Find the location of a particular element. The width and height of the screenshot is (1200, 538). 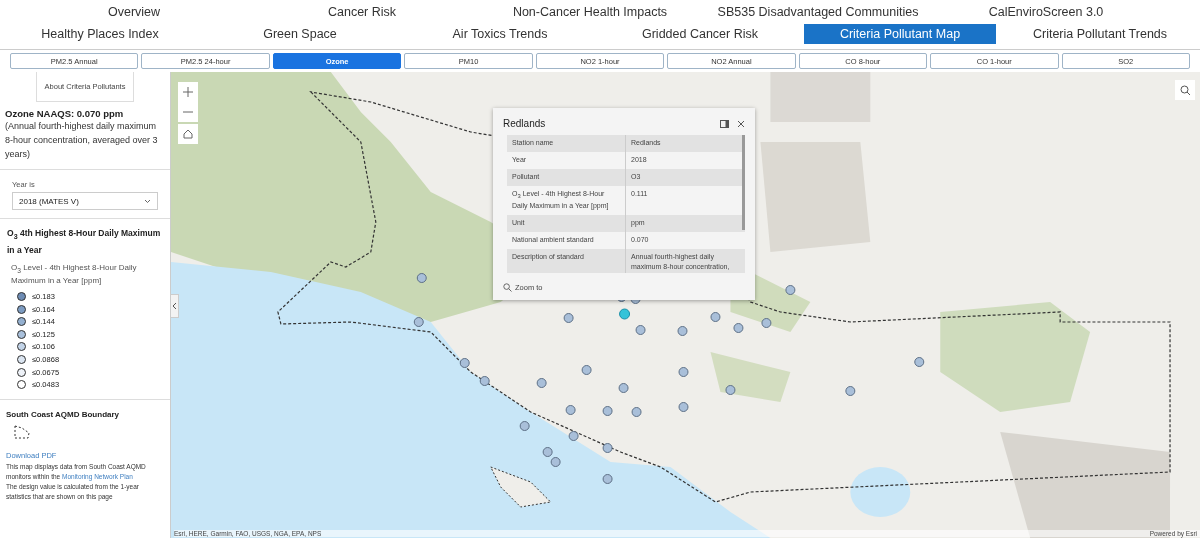

chevron-left-icon is located at coordinates (174, 306).